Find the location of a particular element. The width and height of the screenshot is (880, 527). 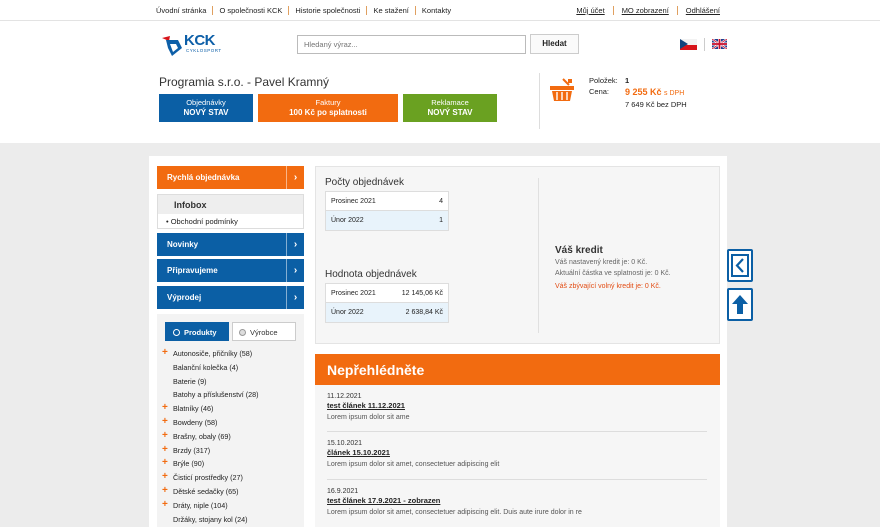

news-date: 16.9.2021 is located at coordinates (343, 491).